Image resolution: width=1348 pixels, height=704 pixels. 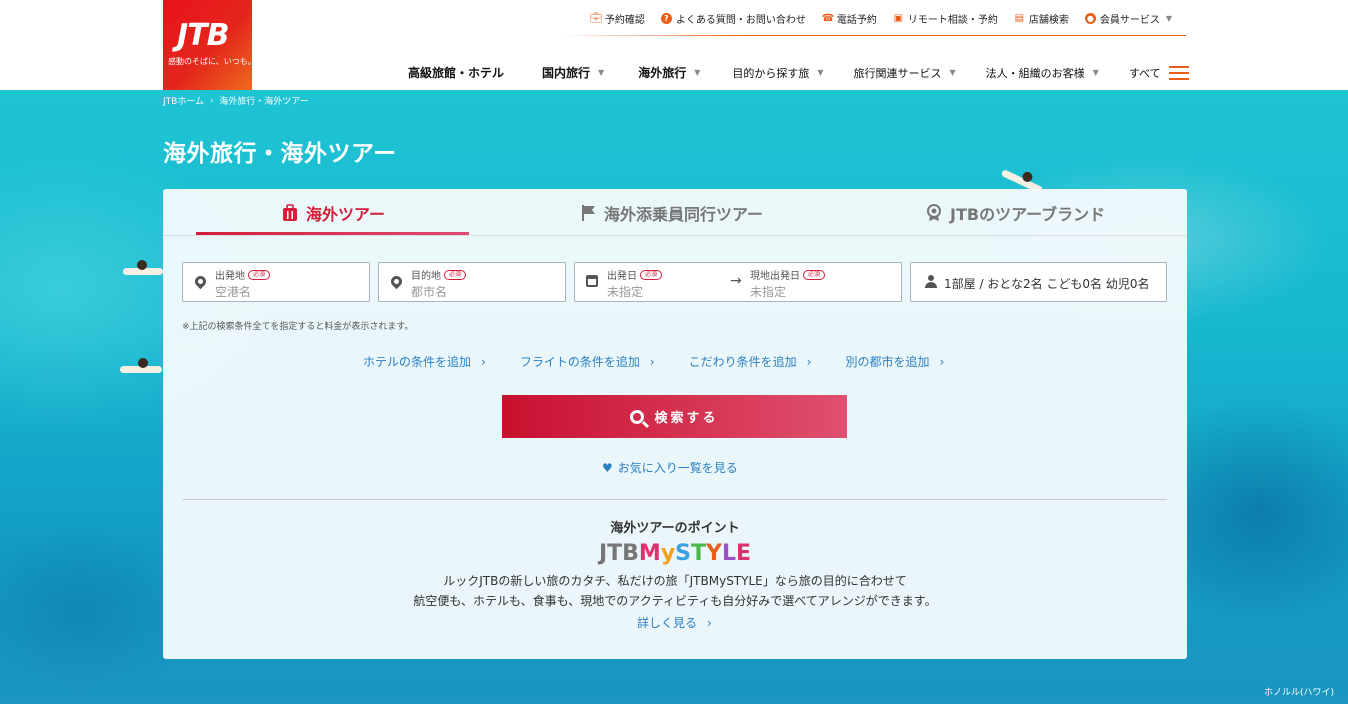 What do you see at coordinates (1041, 18) in the screenshot?
I see `util-store: ▤ 店舗検索` at bounding box center [1041, 18].